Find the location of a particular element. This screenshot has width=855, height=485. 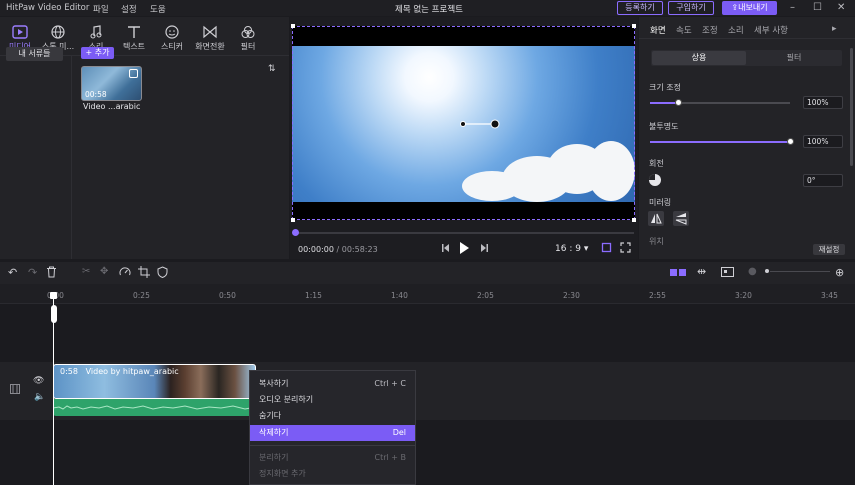

playhead is located at coordinates (53, 391).